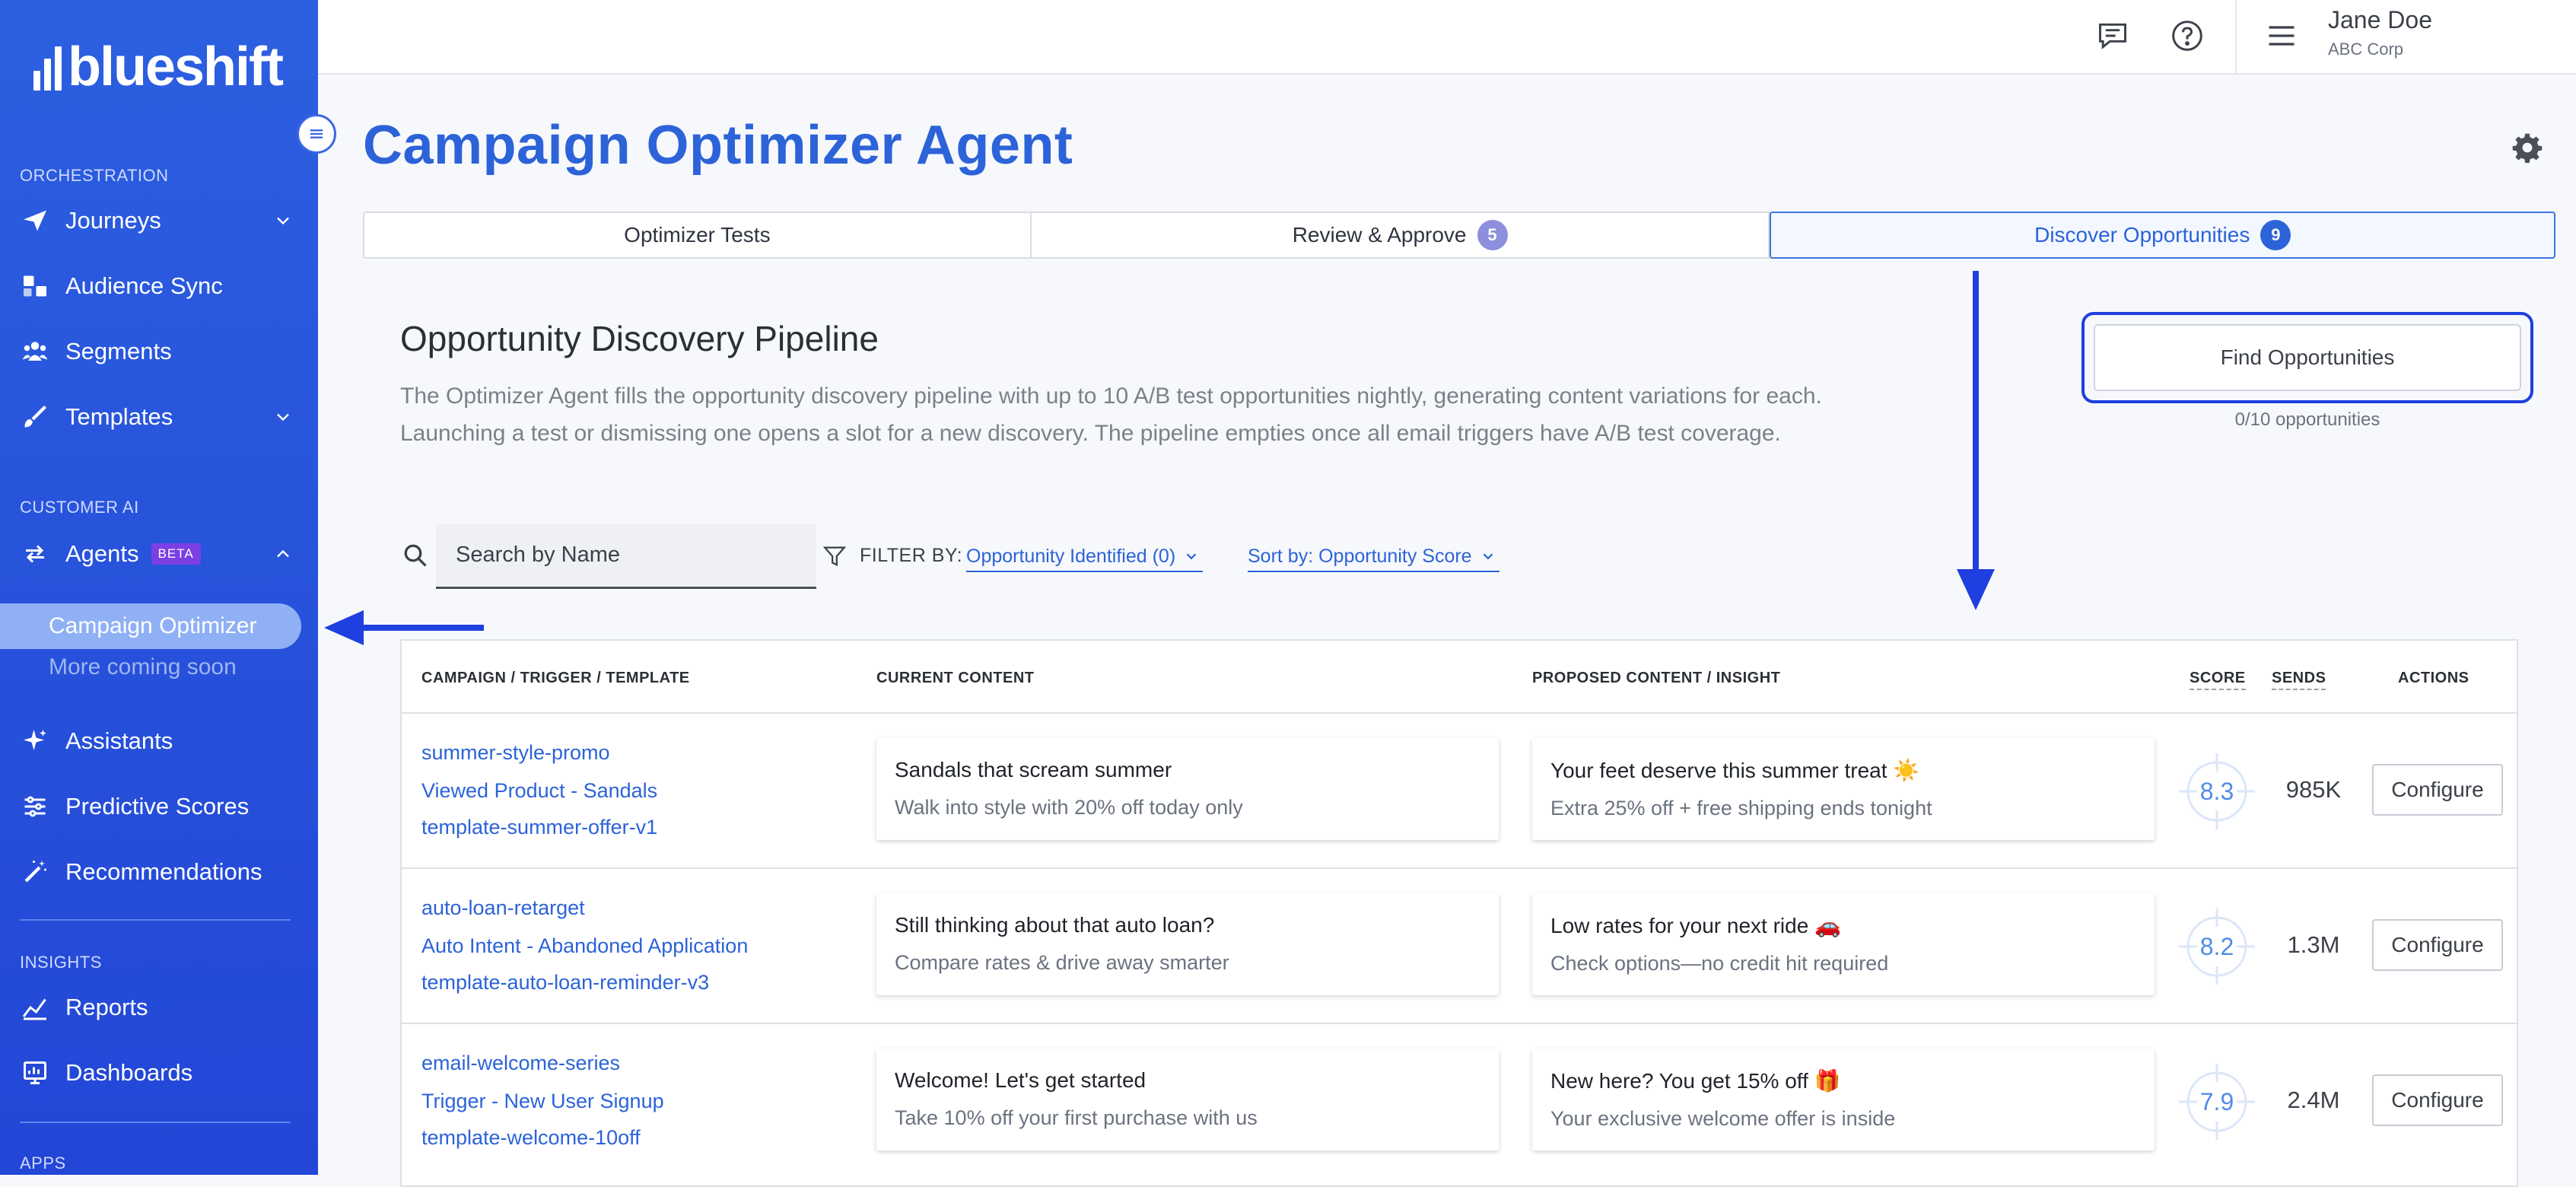  Describe the element at coordinates (1085, 557) in the screenshot. I see `filter-dropdown: Opportunity Identified (0)` at that location.